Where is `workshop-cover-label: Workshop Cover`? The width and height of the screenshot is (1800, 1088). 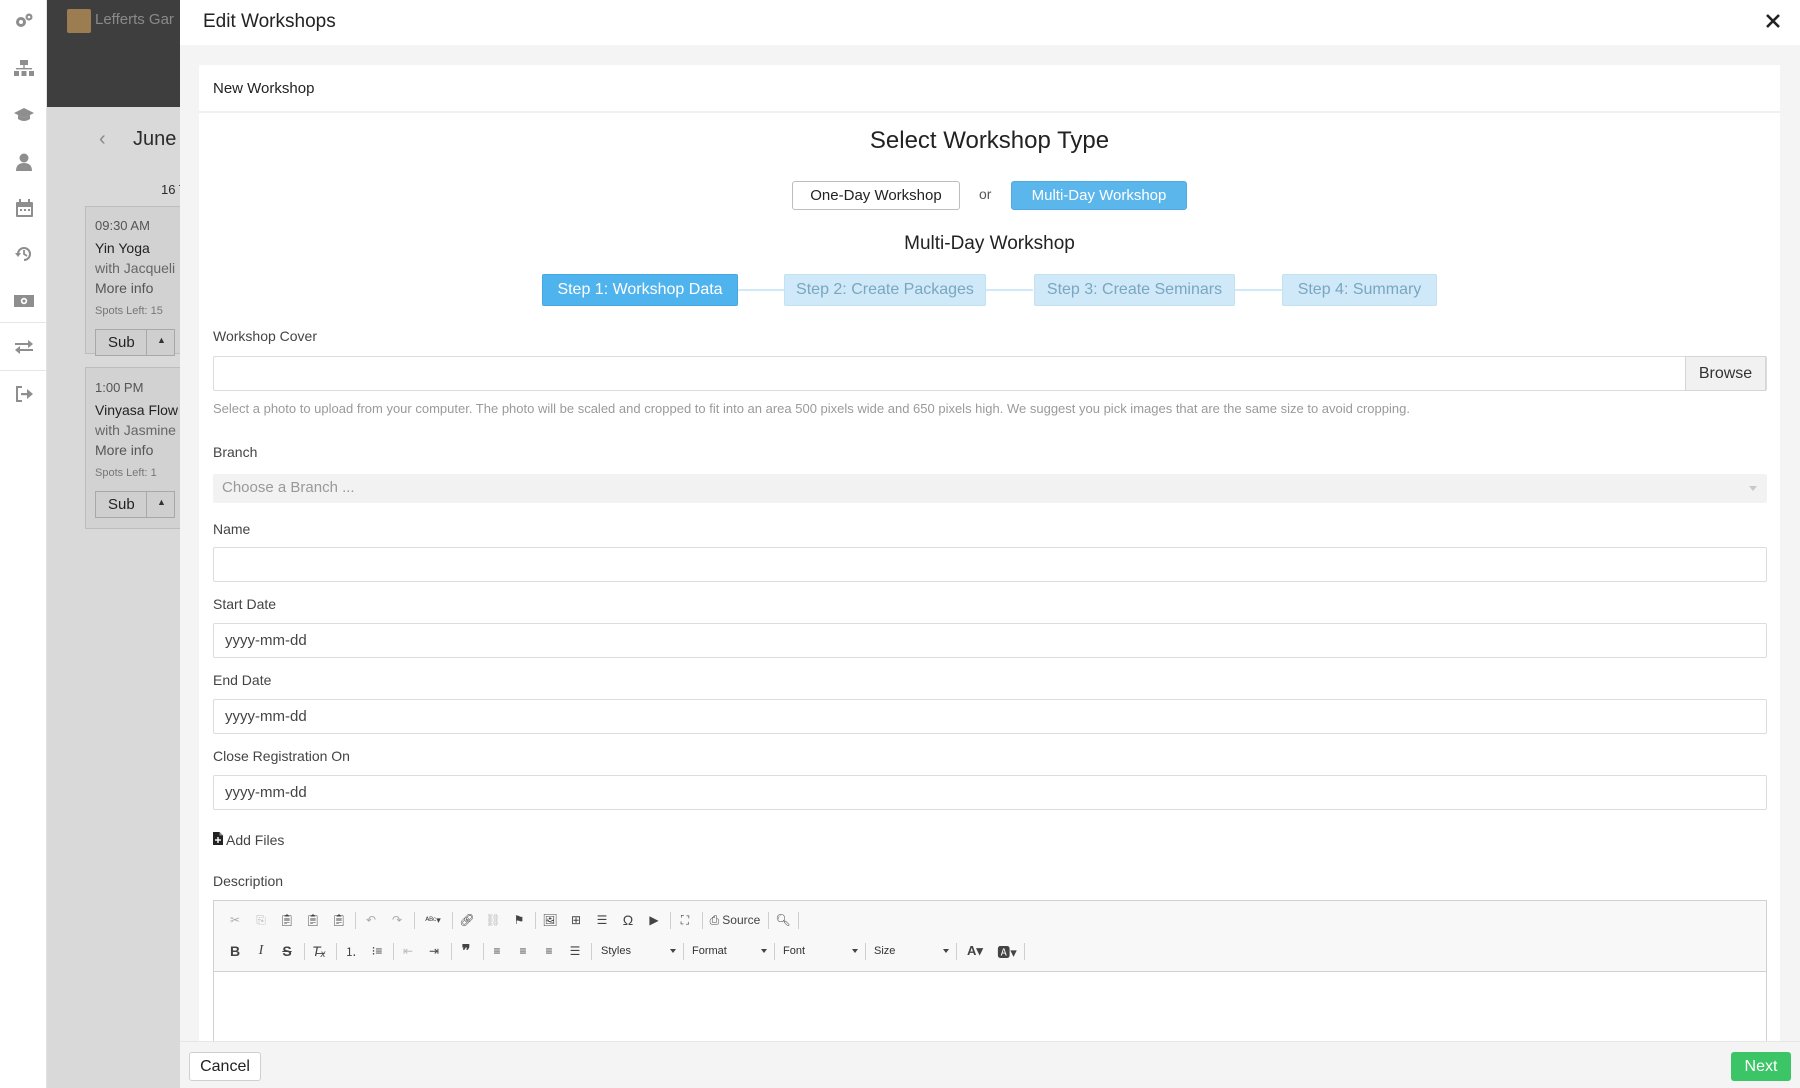 workshop-cover-label: Workshop Cover is located at coordinates (265, 336).